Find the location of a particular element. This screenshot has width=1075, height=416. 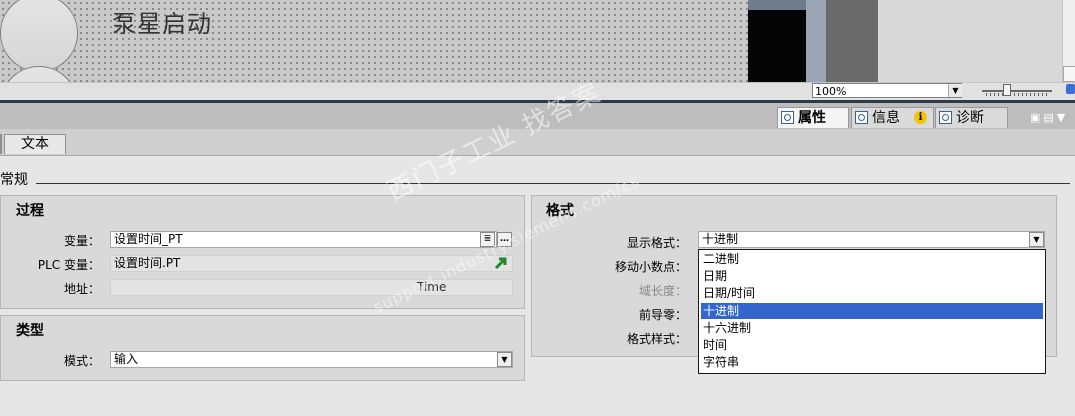

zoom-select: 100% is located at coordinates (887, 90).